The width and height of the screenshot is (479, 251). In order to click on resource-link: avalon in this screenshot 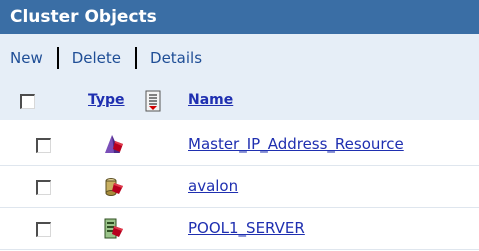, I will do `click(213, 186)`.